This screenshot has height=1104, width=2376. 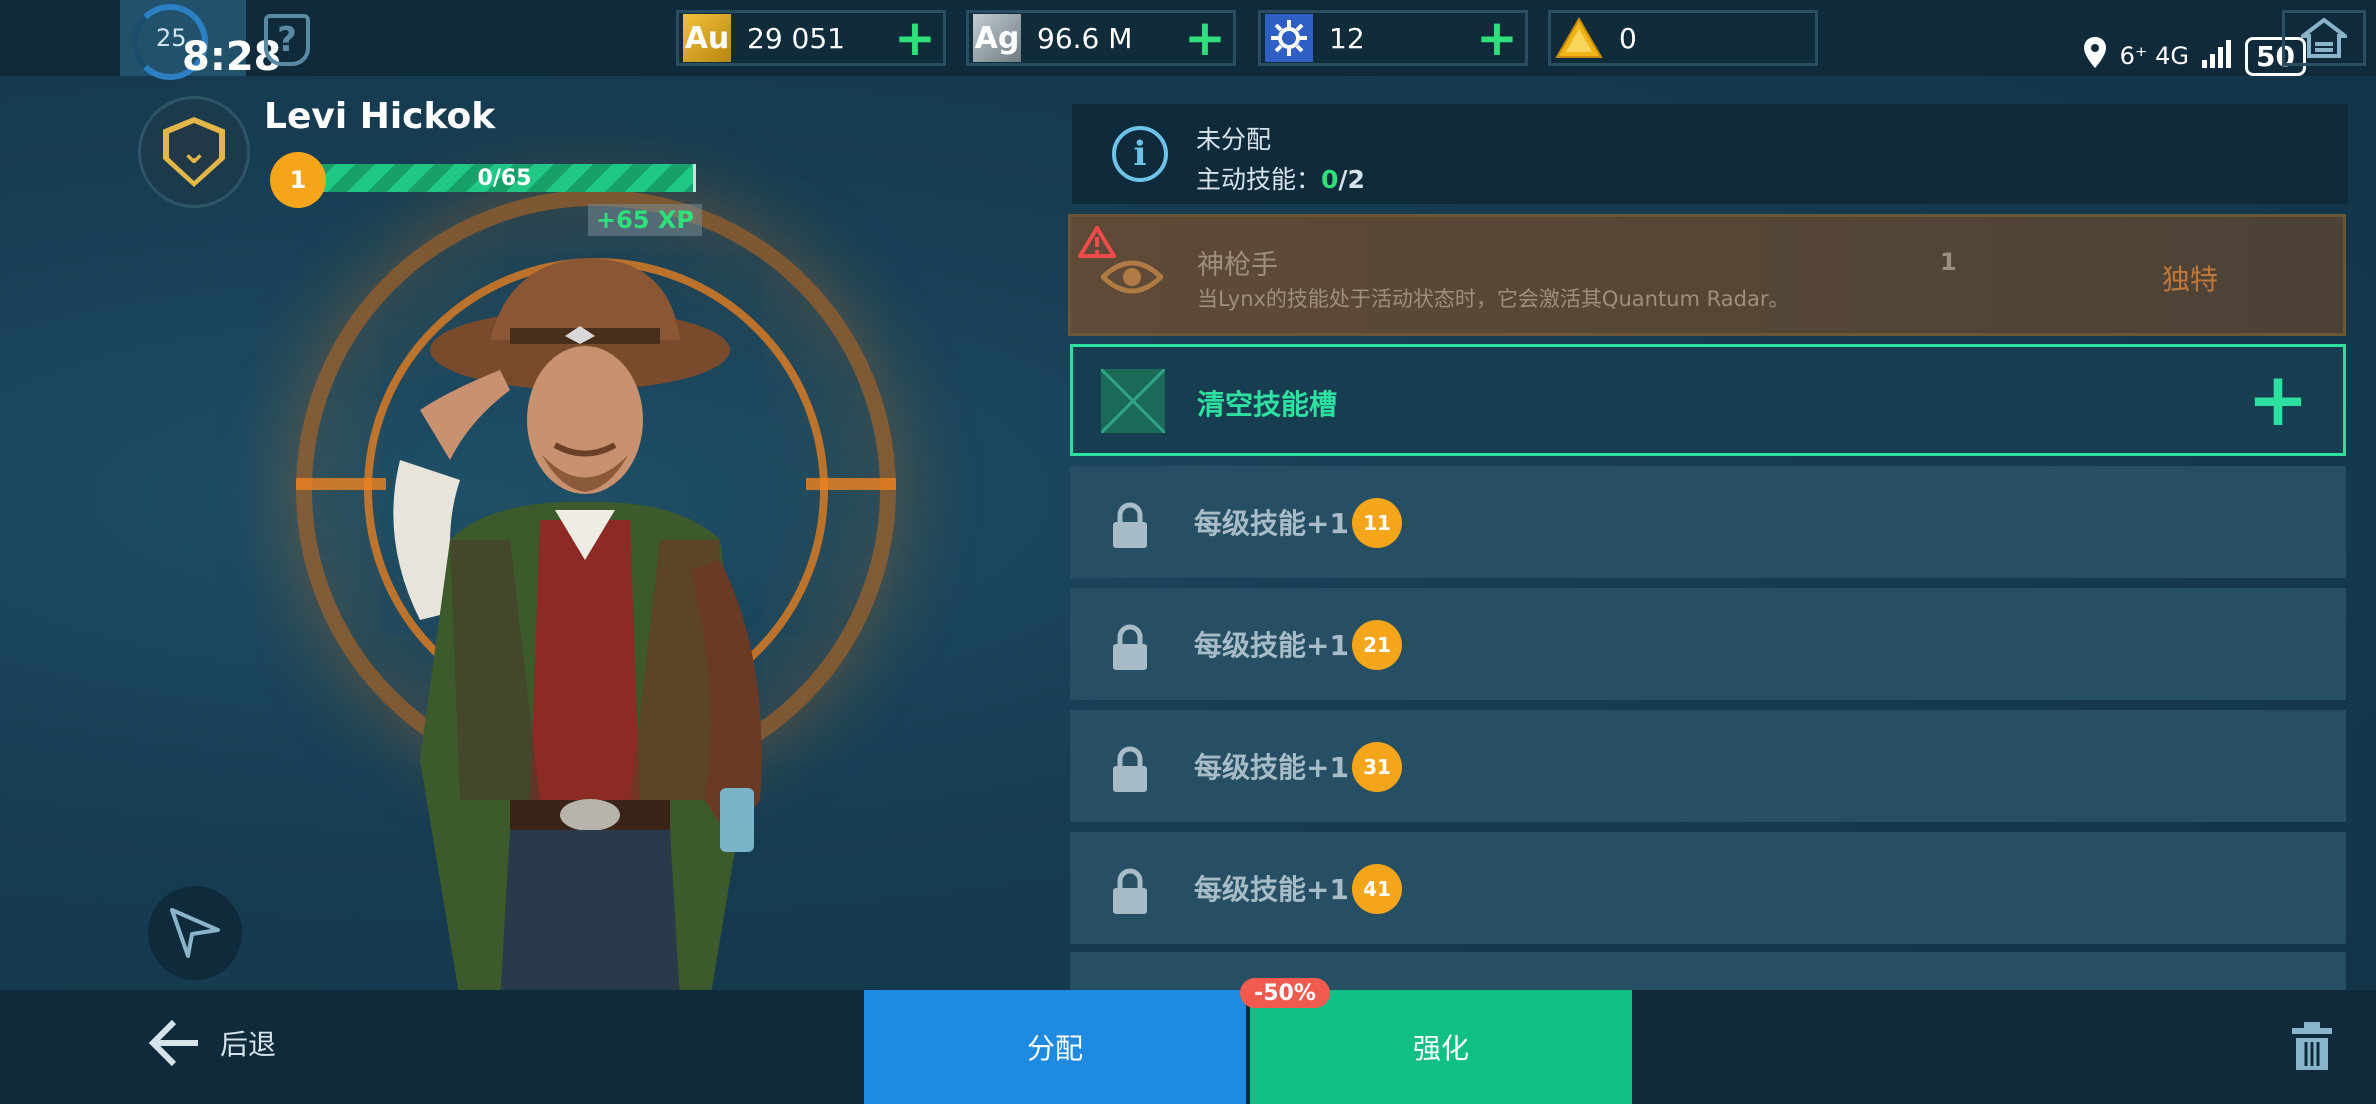 I want to click on skill-card-sharpshooter: 神枪手 当Lynx的技能处于活动状态时，它会激活其Quantum Radar。, so click(x=1707, y=275).